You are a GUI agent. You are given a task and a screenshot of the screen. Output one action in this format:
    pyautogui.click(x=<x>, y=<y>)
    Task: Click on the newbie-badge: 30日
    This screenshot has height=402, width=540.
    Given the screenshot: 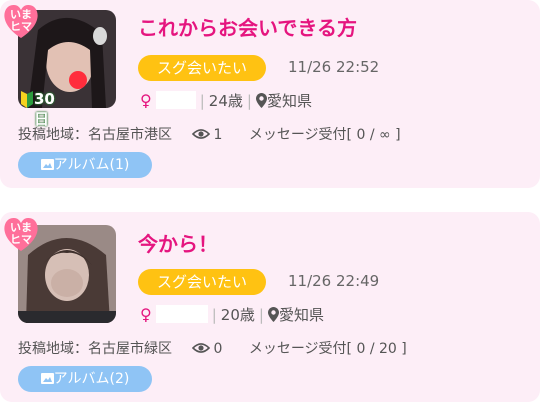 What is the action you would take?
    pyautogui.click(x=44, y=109)
    